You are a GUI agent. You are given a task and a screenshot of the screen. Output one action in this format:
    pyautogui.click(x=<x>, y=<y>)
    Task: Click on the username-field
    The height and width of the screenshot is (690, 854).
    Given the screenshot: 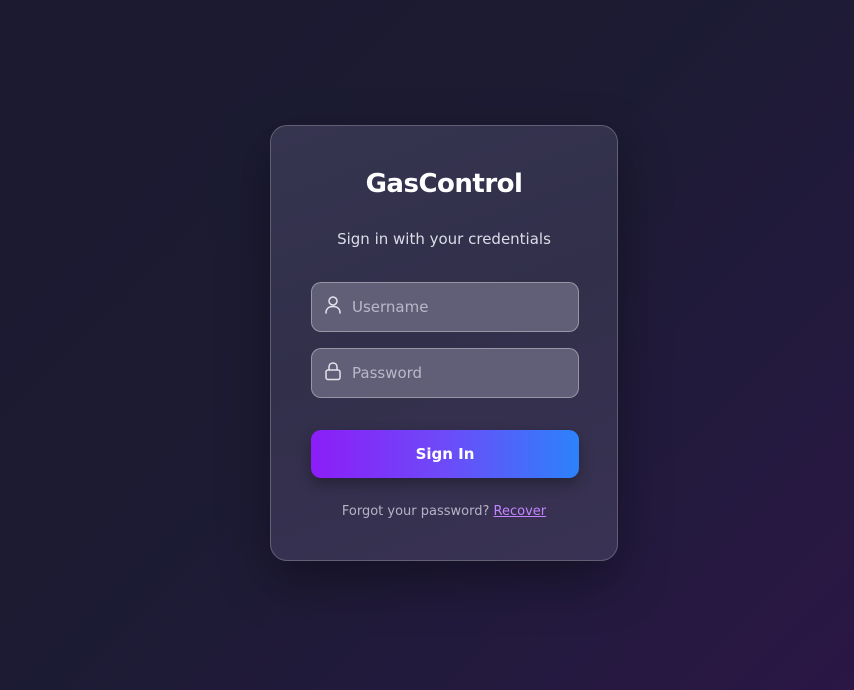 What is the action you would take?
    pyautogui.click(x=445, y=307)
    